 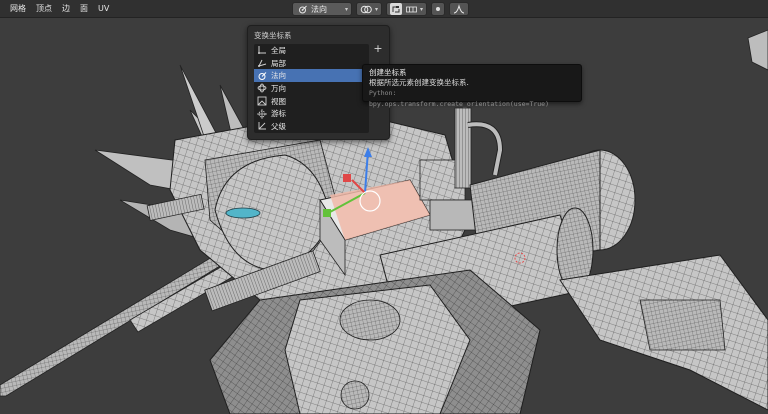 I want to click on falloff-dropdown, so click(x=459, y=9).